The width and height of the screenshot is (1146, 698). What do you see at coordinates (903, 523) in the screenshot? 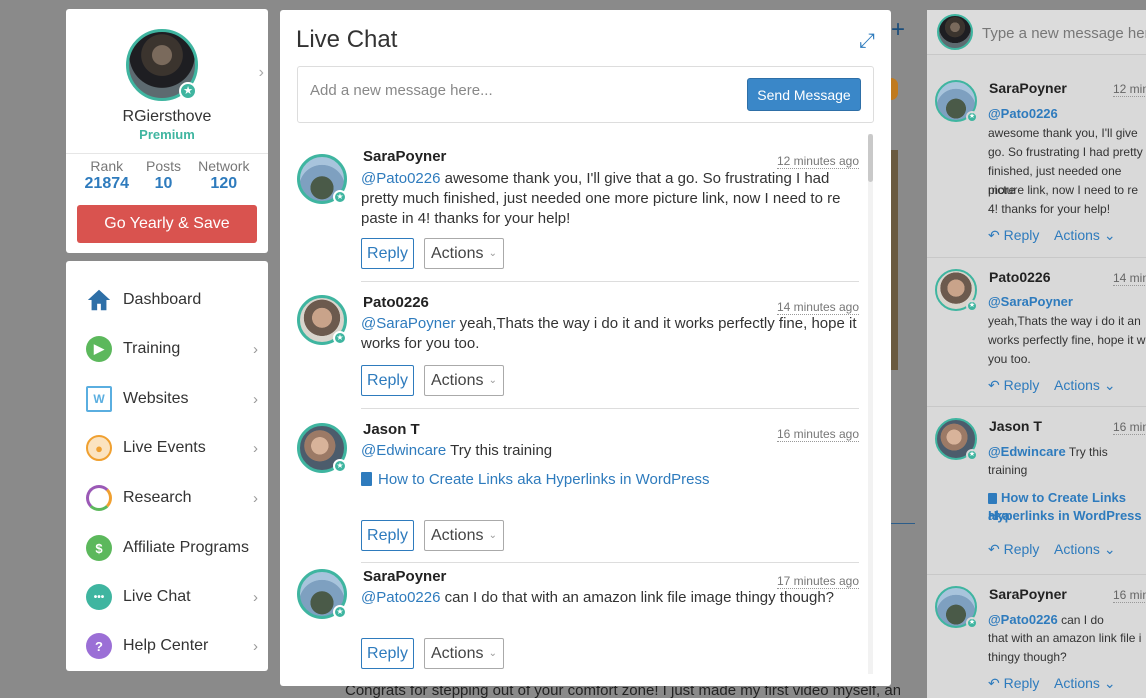
I see `background-divider` at bounding box center [903, 523].